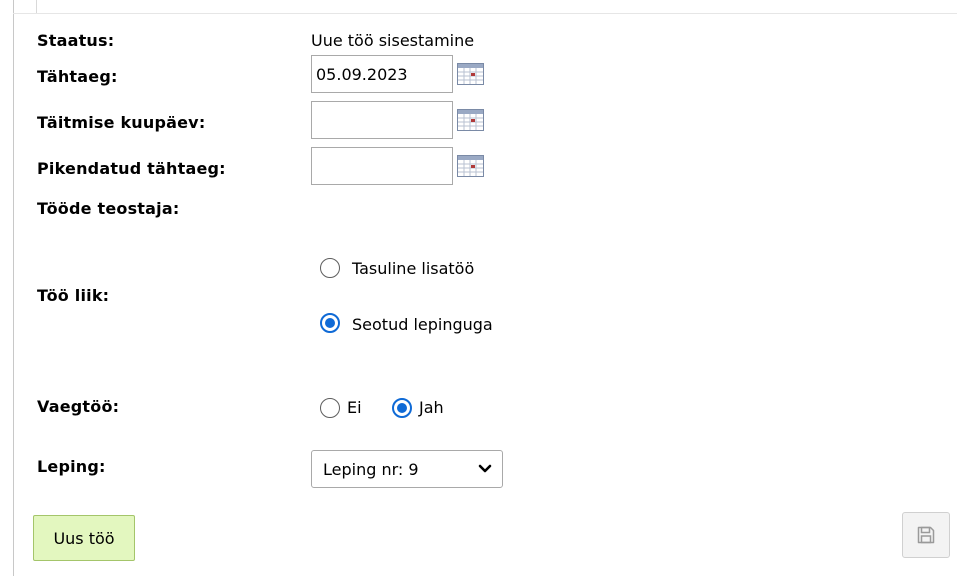 Image resolution: width=957 pixels, height=576 pixels. Describe the element at coordinates (330, 323) in the screenshot. I see `work-type-contract-radio` at that location.